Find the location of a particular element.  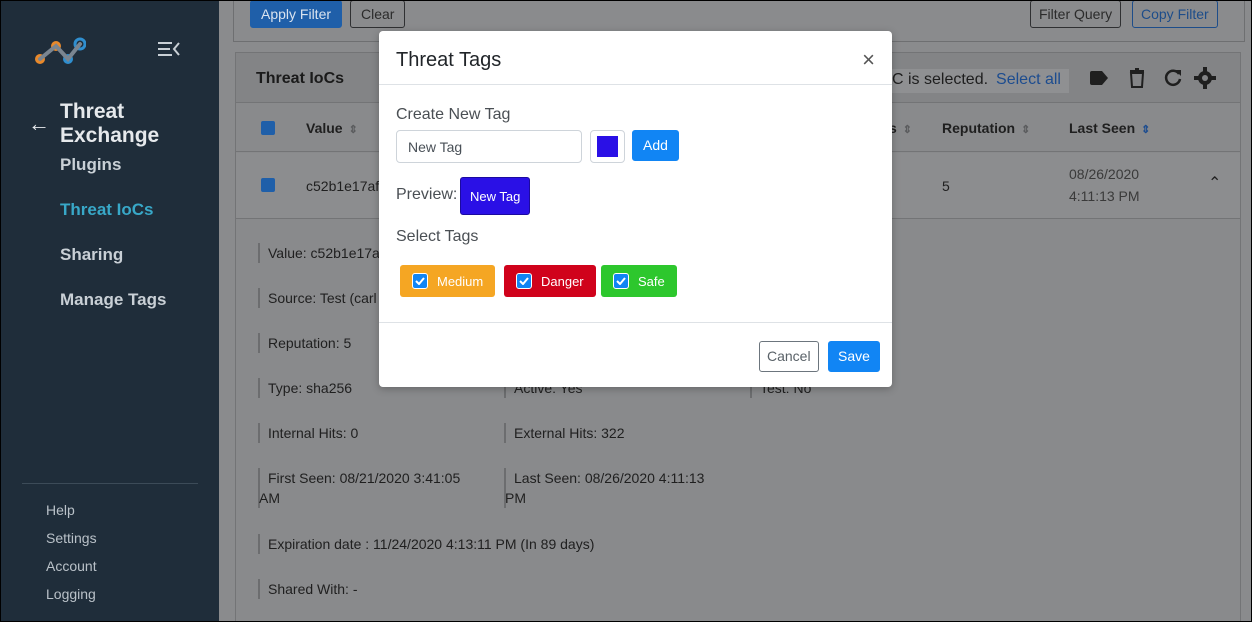

tag-chip-safe: Safe is located at coordinates (639, 281).